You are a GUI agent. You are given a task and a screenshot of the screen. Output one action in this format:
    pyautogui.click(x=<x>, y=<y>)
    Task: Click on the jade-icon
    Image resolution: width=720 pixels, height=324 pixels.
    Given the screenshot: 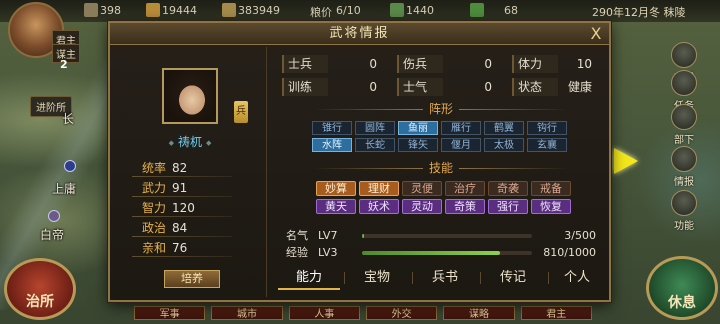 What is the action you would take?
    pyautogui.click(x=397, y=10)
    